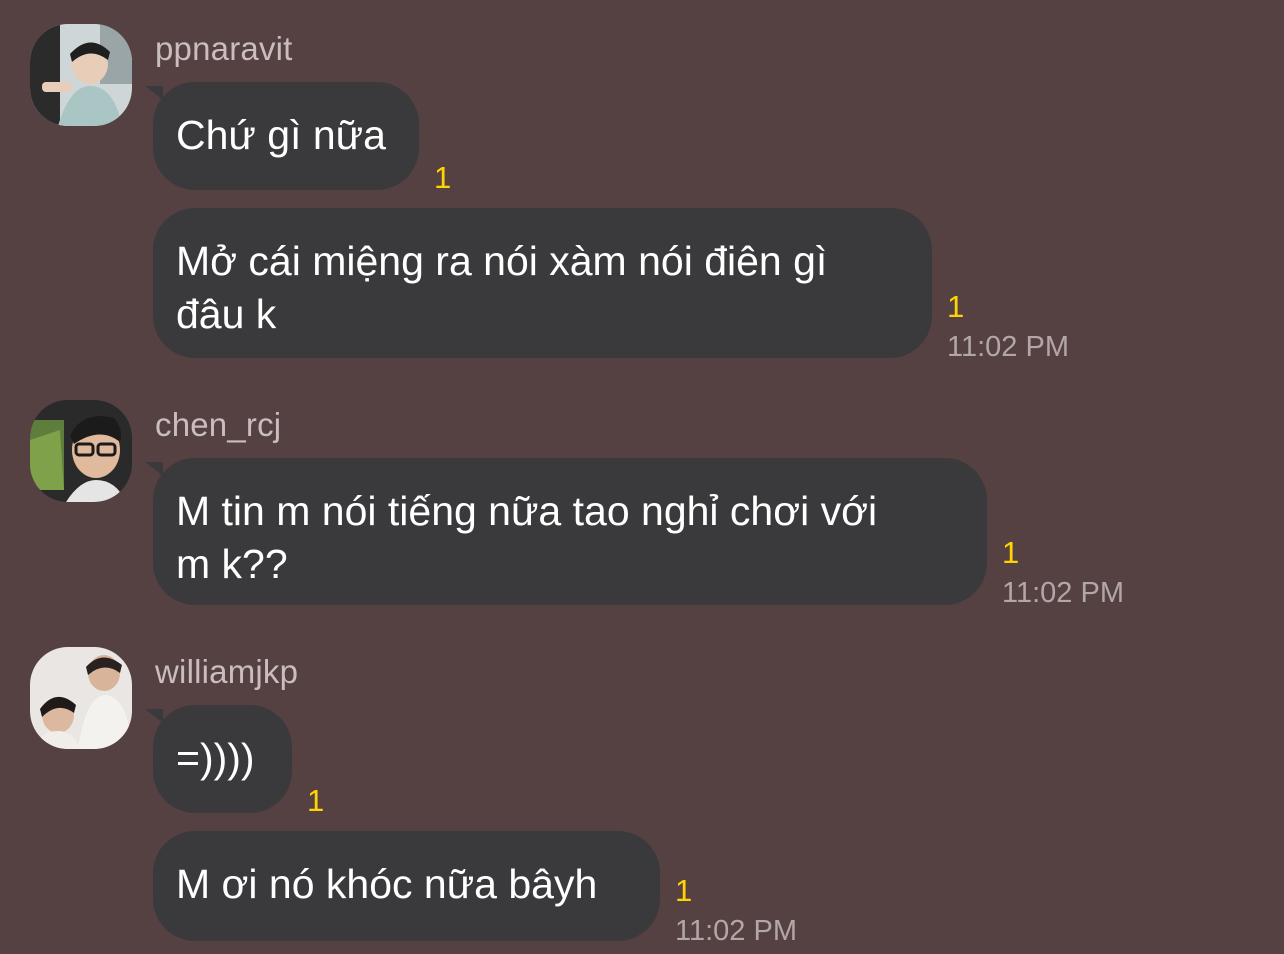 The height and width of the screenshot is (954, 1284). Describe the element at coordinates (286, 136) in the screenshot. I see `message-bubble: Chứ gì nữa` at that location.